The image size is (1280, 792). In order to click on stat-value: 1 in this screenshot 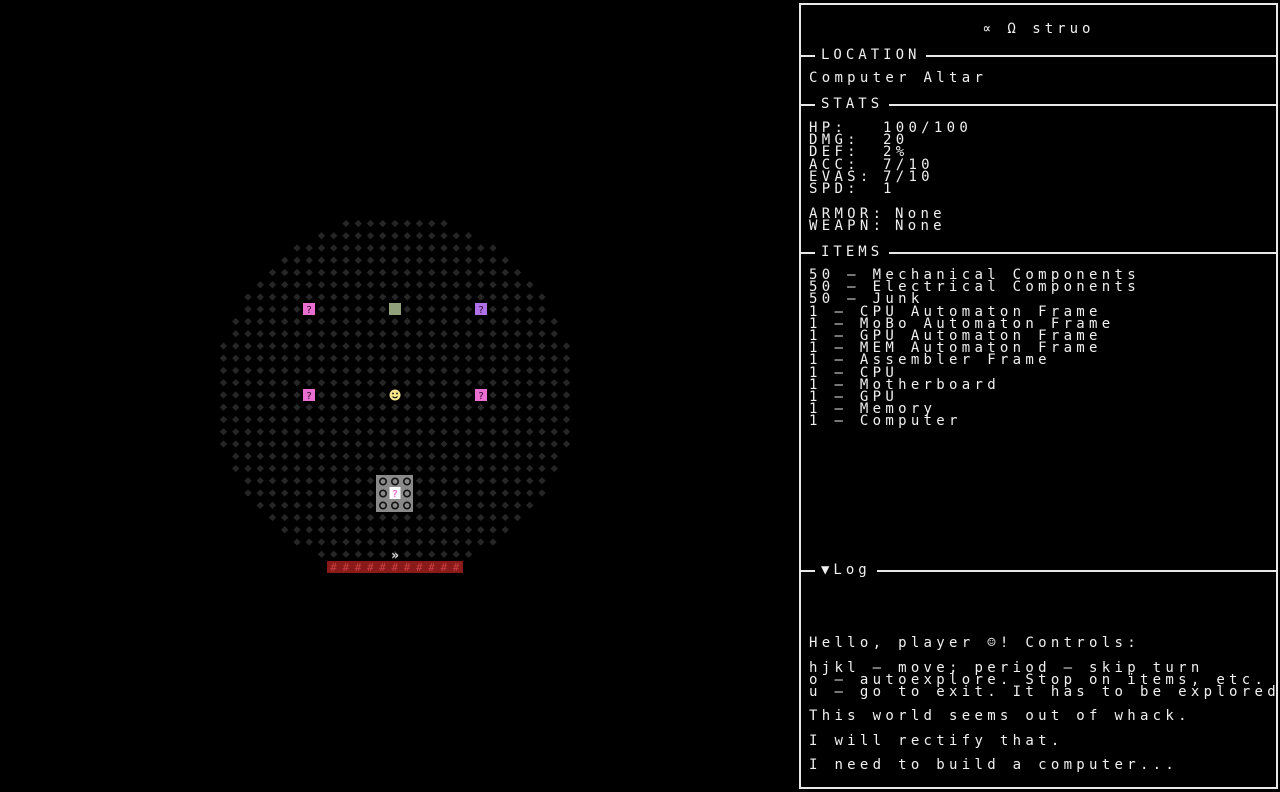, I will do `click(889, 188)`.